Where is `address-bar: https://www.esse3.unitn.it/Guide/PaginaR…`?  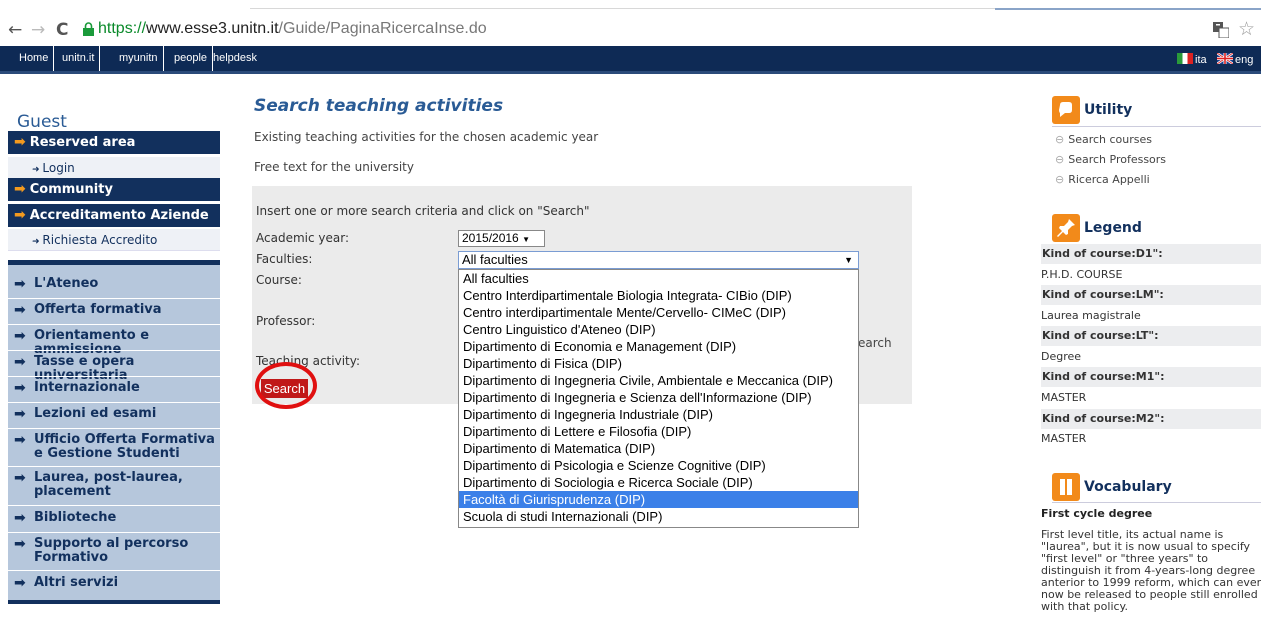 address-bar: https://www.esse3.unitn.it/Guide/PaginaR… is located at coordinates (645, 30).